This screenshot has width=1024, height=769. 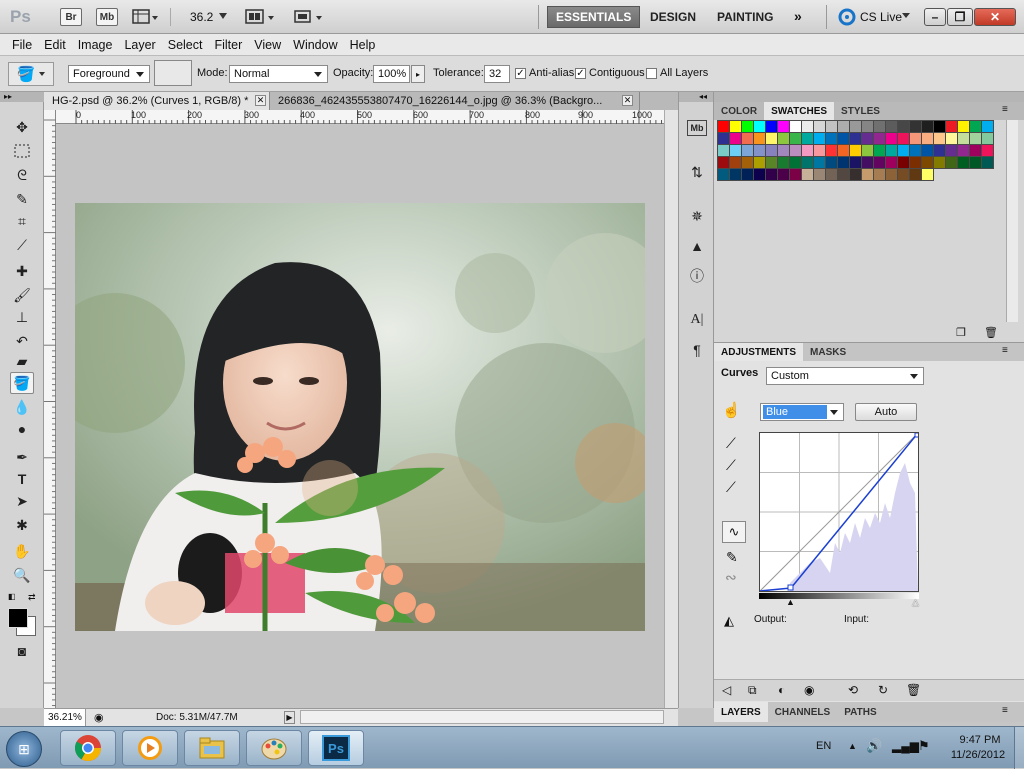 I want to click on contiguous-checkbox: ✓, so click(x=580, y=73).